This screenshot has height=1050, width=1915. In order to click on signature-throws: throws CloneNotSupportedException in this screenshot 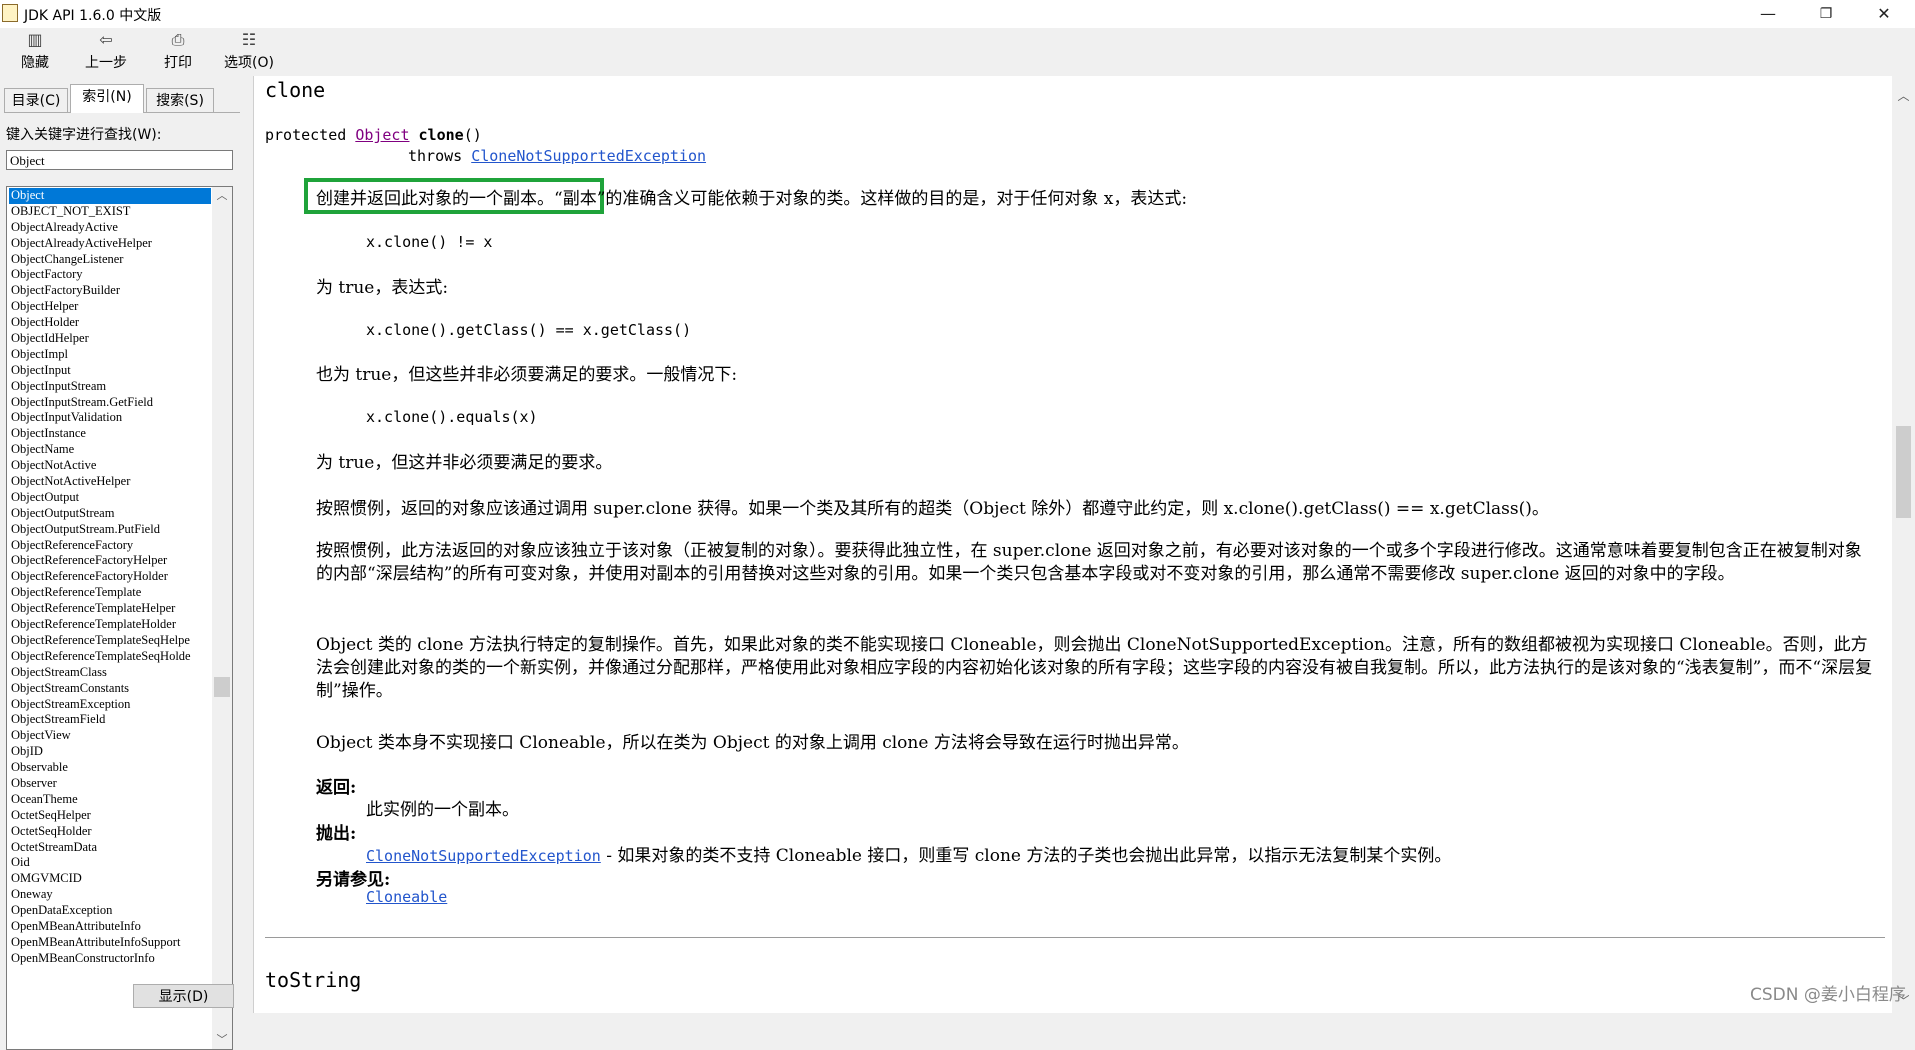, I will do `click(557, 156)`.